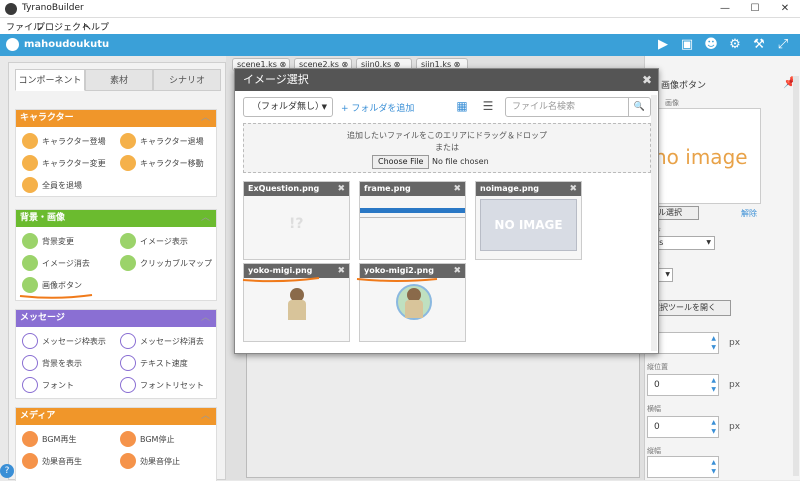 The width and height of the screenshot is (800, 481). I want to click on position-y-field: 0 ▲ ▼, so click(683, 385).